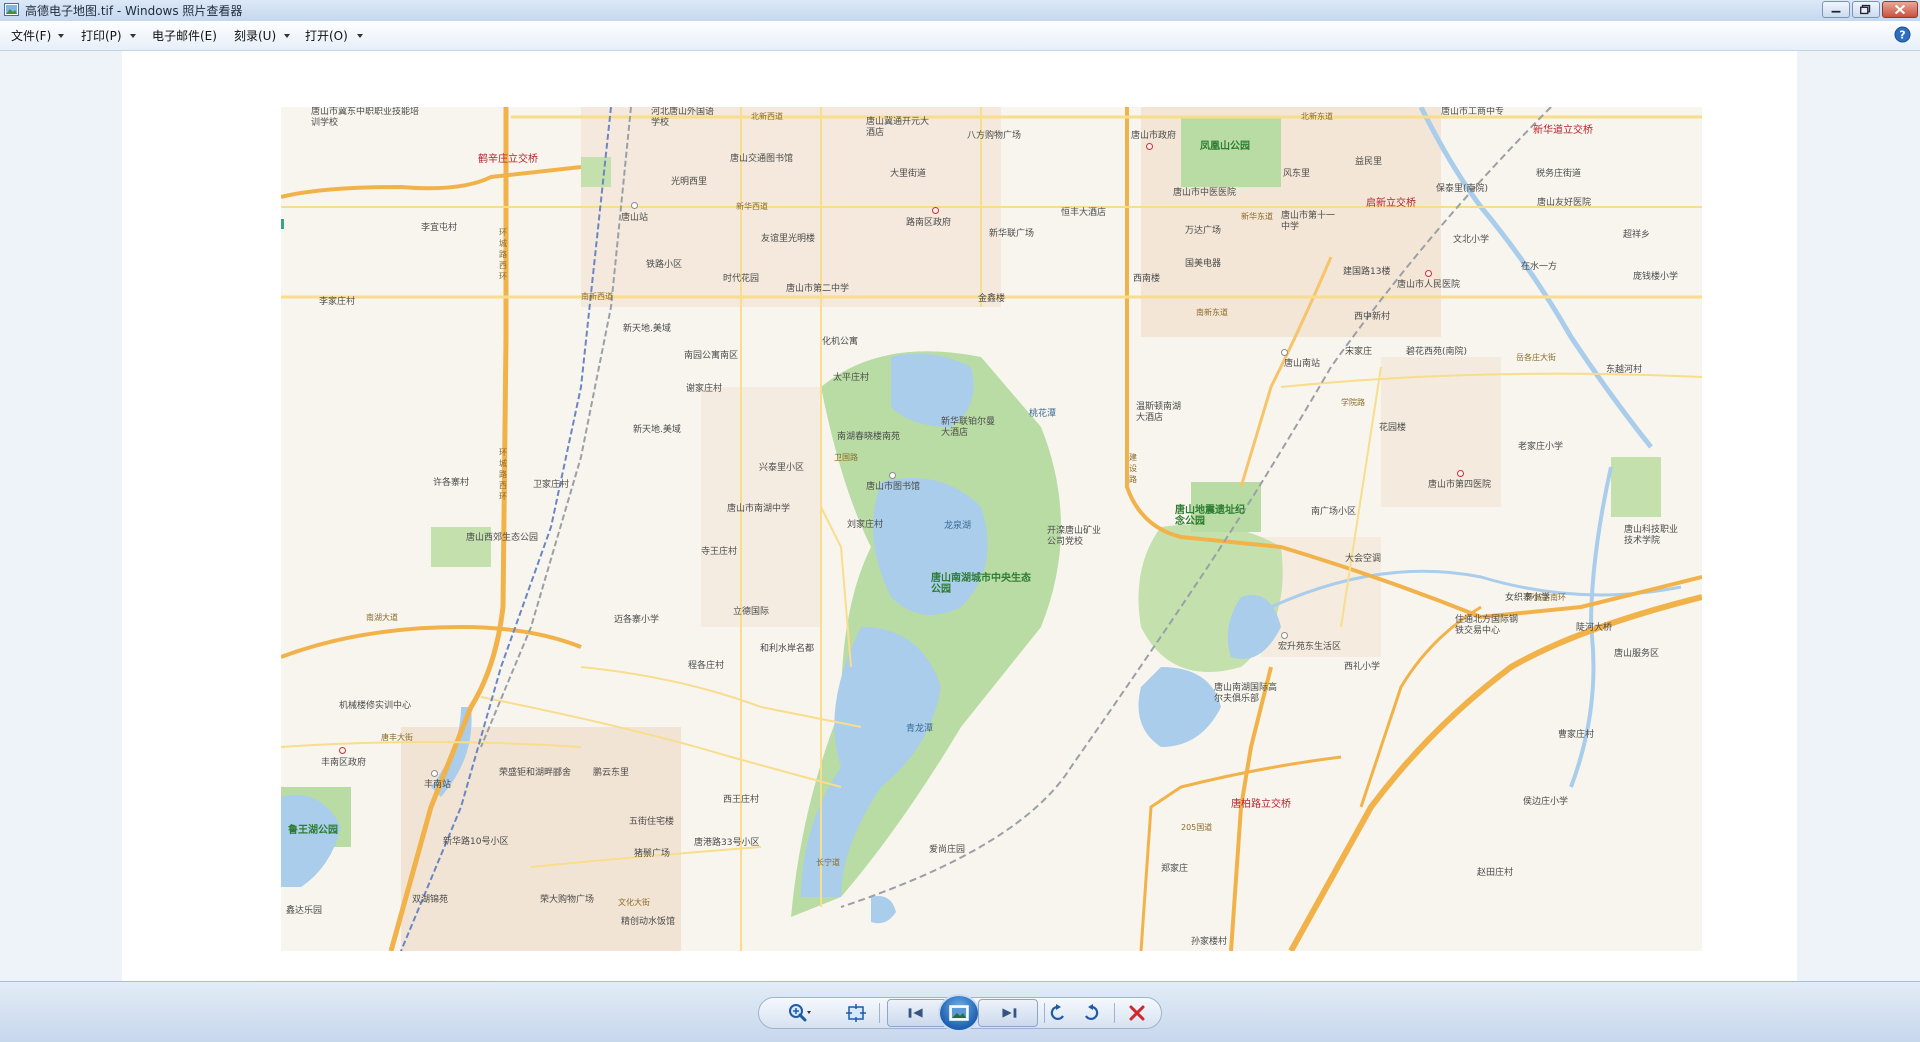 The width and height of the screenshot is (1920, 1042). Describe the element at coordinates (1563, 130) in the screenshot. I see `map-label: 新华道立交桥` at that location.